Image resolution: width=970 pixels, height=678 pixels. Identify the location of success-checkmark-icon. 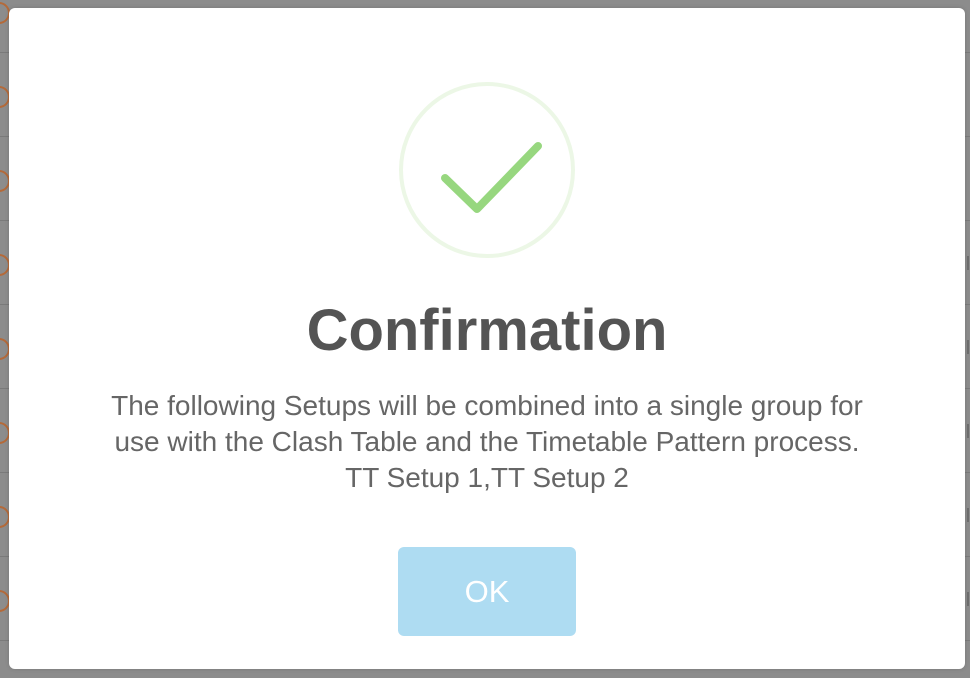
(487, 170).